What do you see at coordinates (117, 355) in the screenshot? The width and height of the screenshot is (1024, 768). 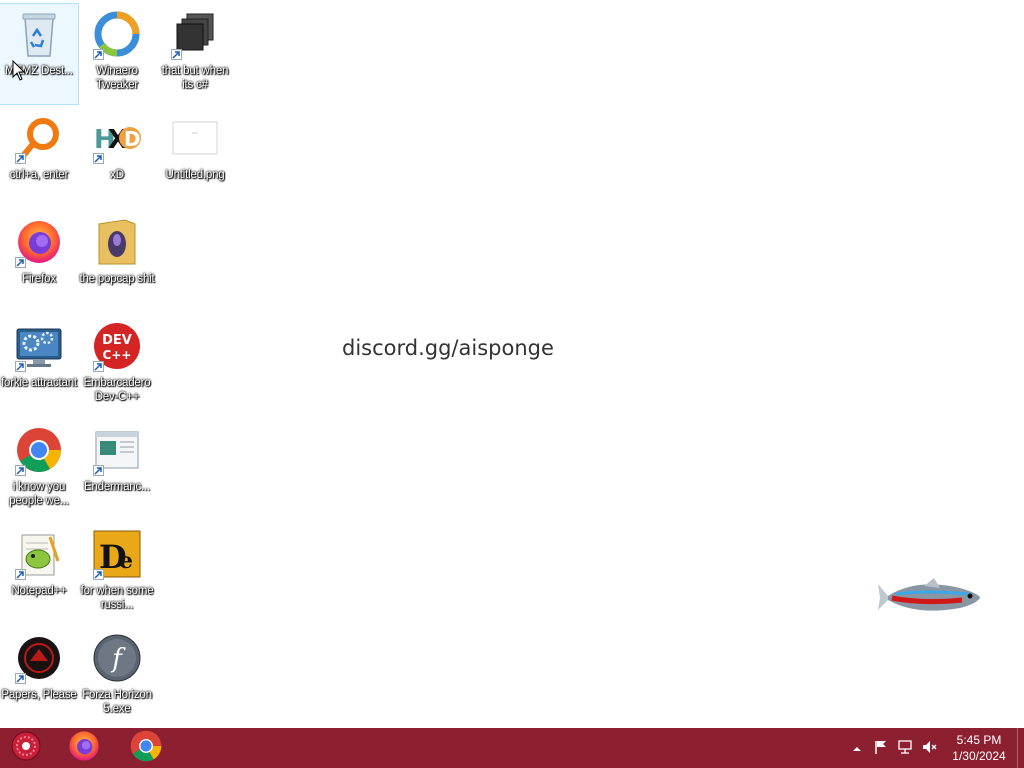 I see `svg-text: C++` at bounding box center [117, 355].